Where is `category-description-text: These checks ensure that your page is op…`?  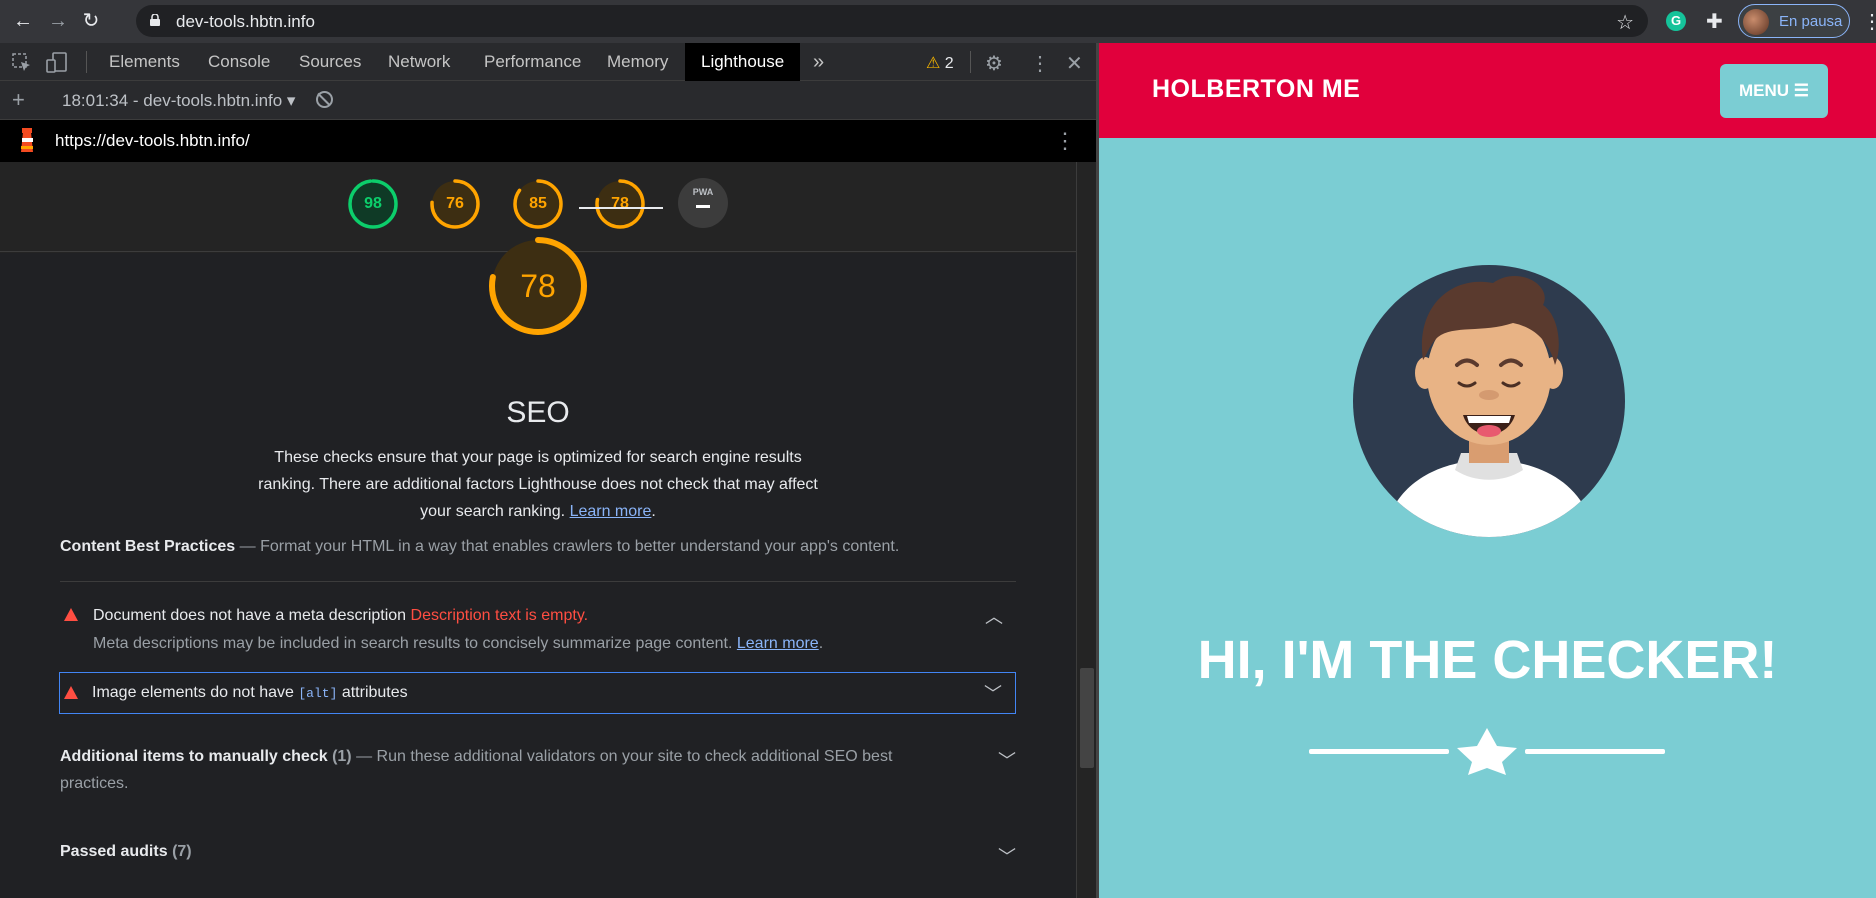
category-description-text: These checks ensure that your page is op… is located at coordinates (538, 484).